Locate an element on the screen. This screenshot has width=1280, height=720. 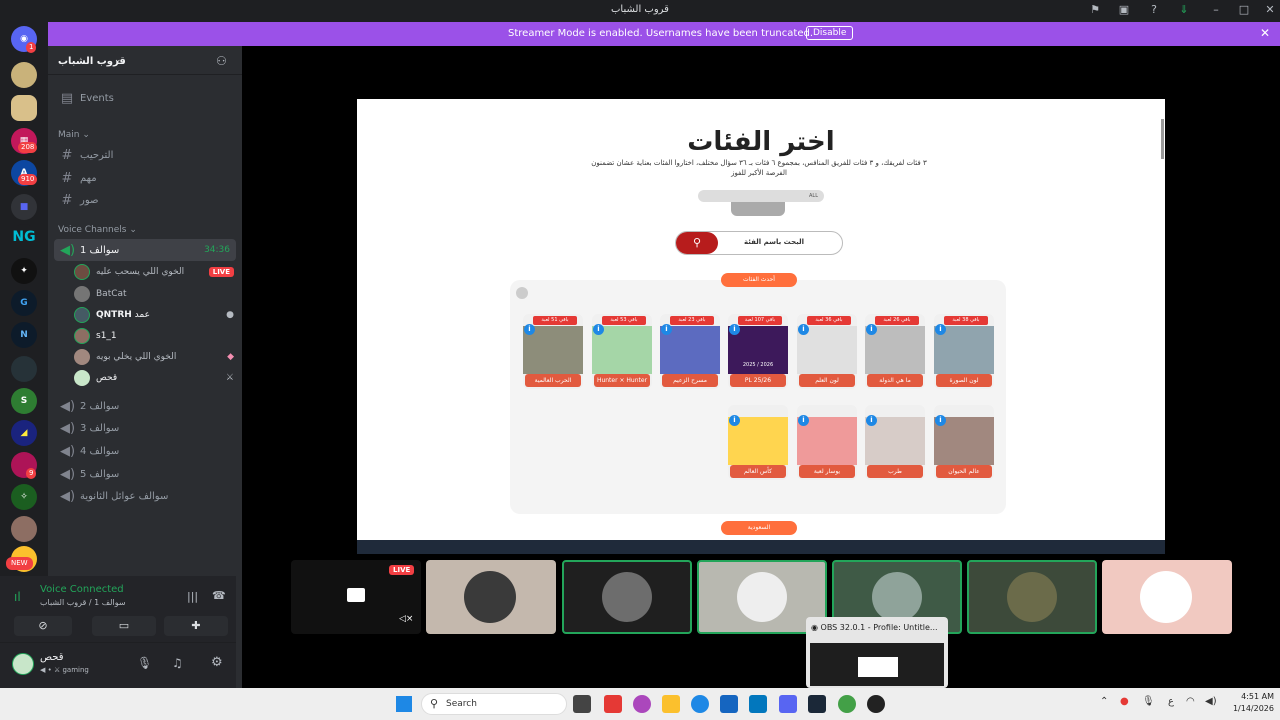
microphone-icon: 🎙 is located at coordinates (144, 663).